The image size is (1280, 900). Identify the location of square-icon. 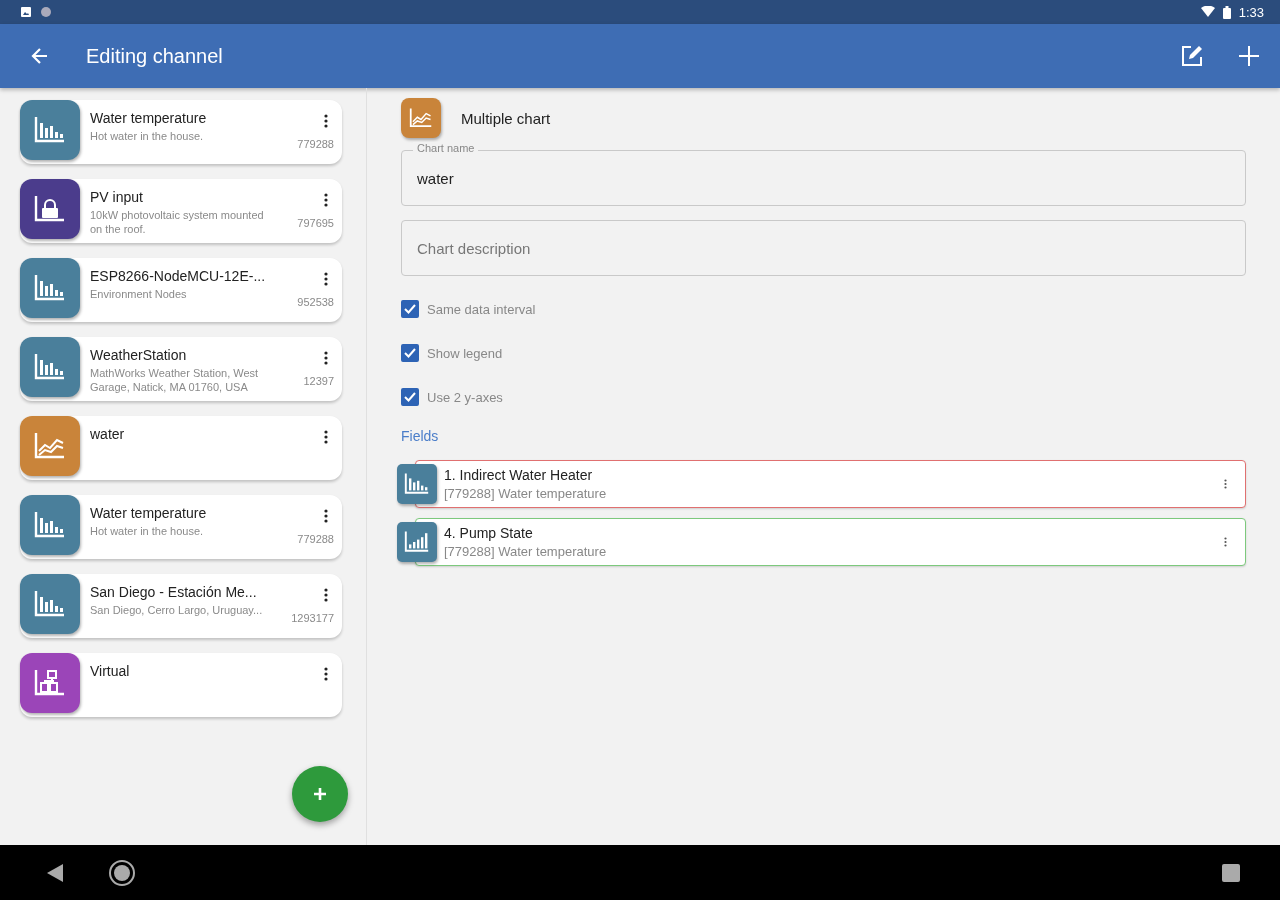
(1231, 872).